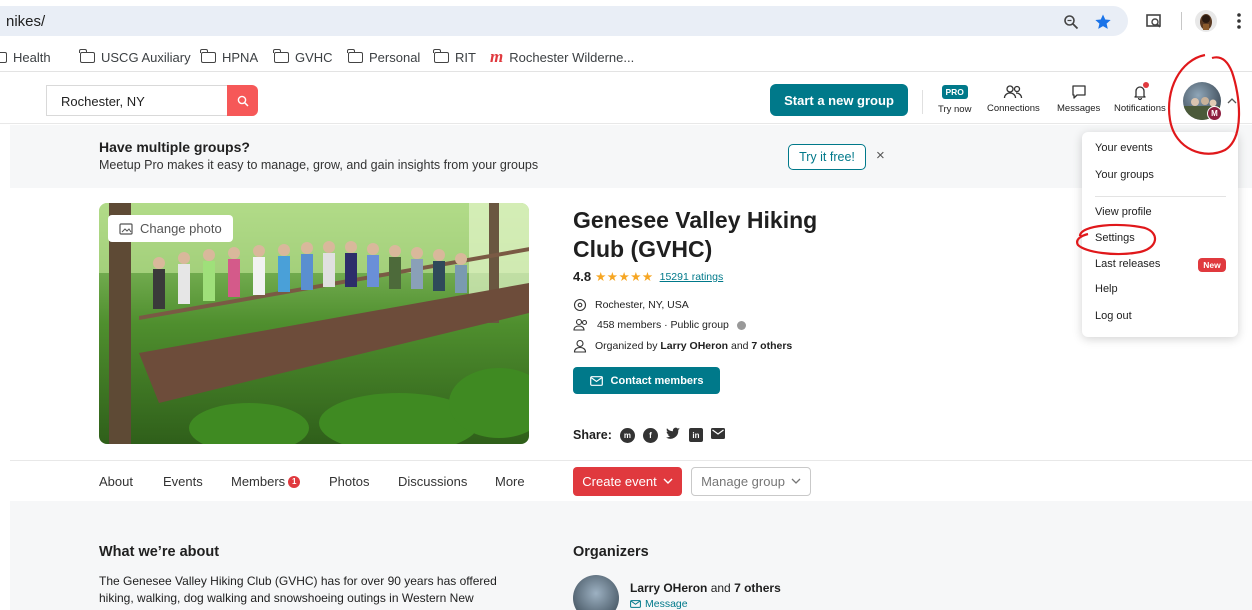  Describe the element at coordinates (497, 56) in the screenshot. I see `meetup-logo-icon: m` at that location.